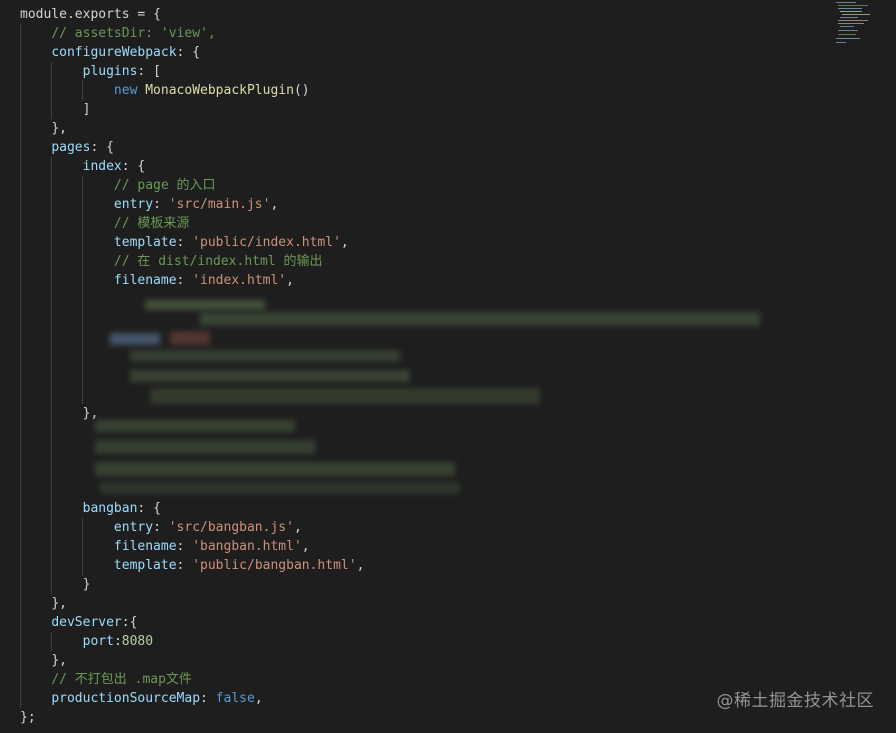 This screenshot has height=733, width=896. Describe the element at coordinates (218, 261) in the screenshot. I see `comment: // 在 dist/index.html 的输出` at that location.